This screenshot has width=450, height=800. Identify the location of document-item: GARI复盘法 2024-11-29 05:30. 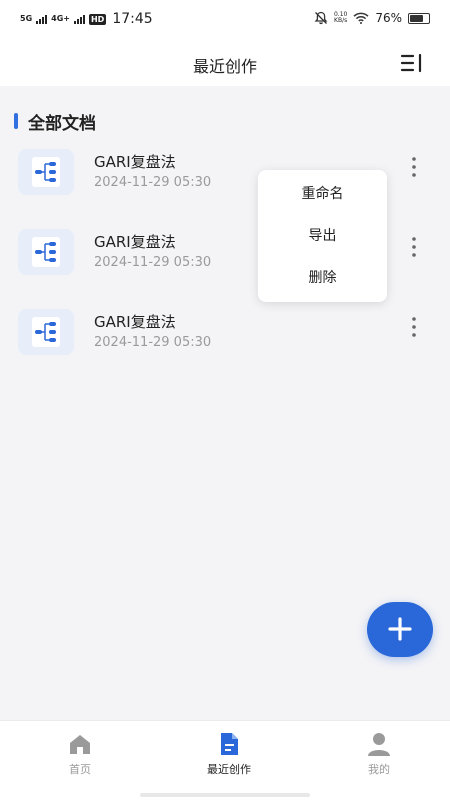
(225, 339).